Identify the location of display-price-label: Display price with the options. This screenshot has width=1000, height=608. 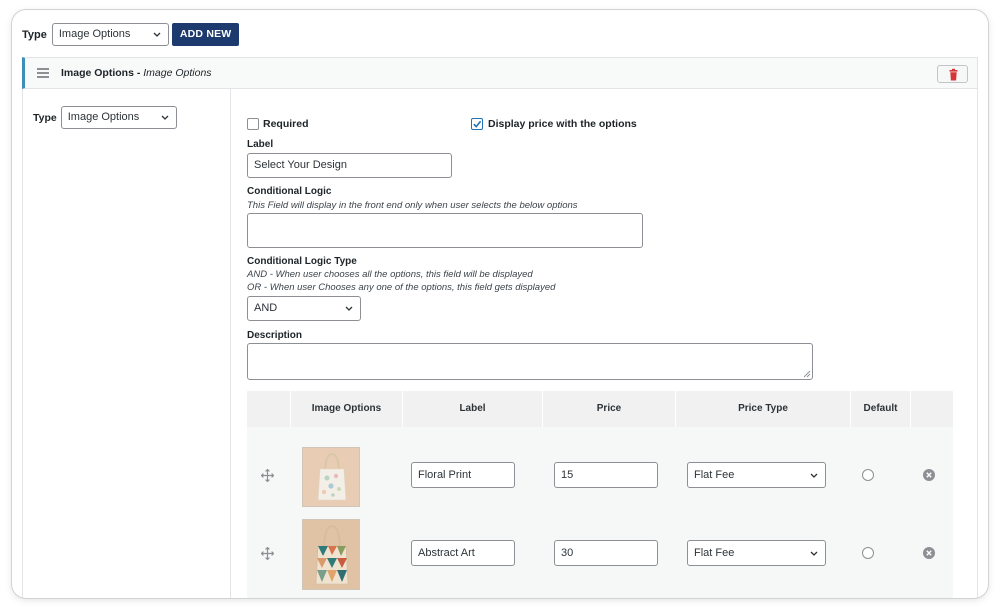
(562, 124).